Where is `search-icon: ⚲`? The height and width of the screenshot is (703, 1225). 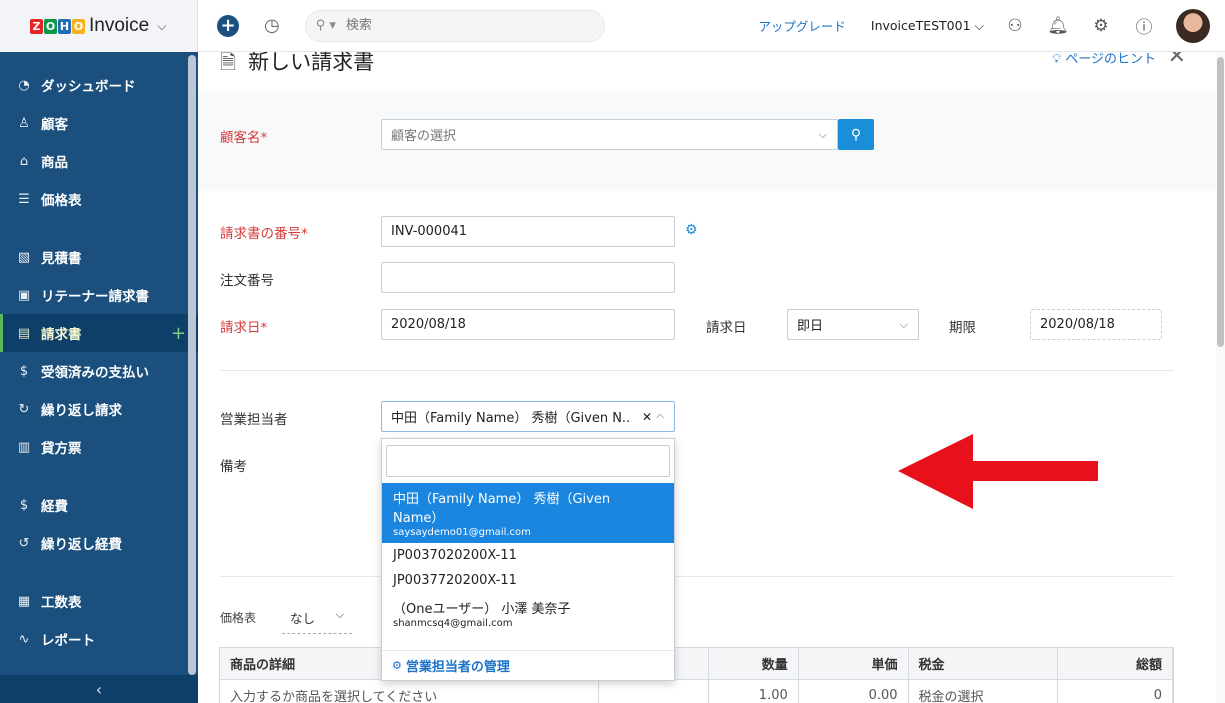 search-icon: ⚲ is located at coordinates (856, 134).